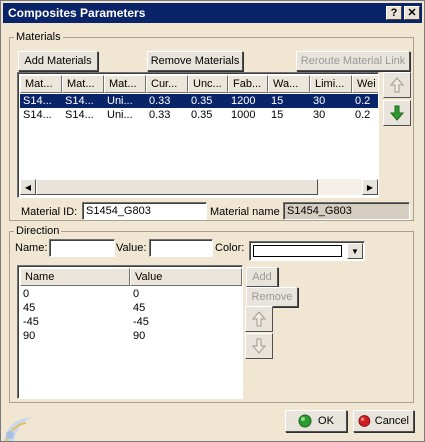  I want to click on direction-move-up-button, so click(259, 319).